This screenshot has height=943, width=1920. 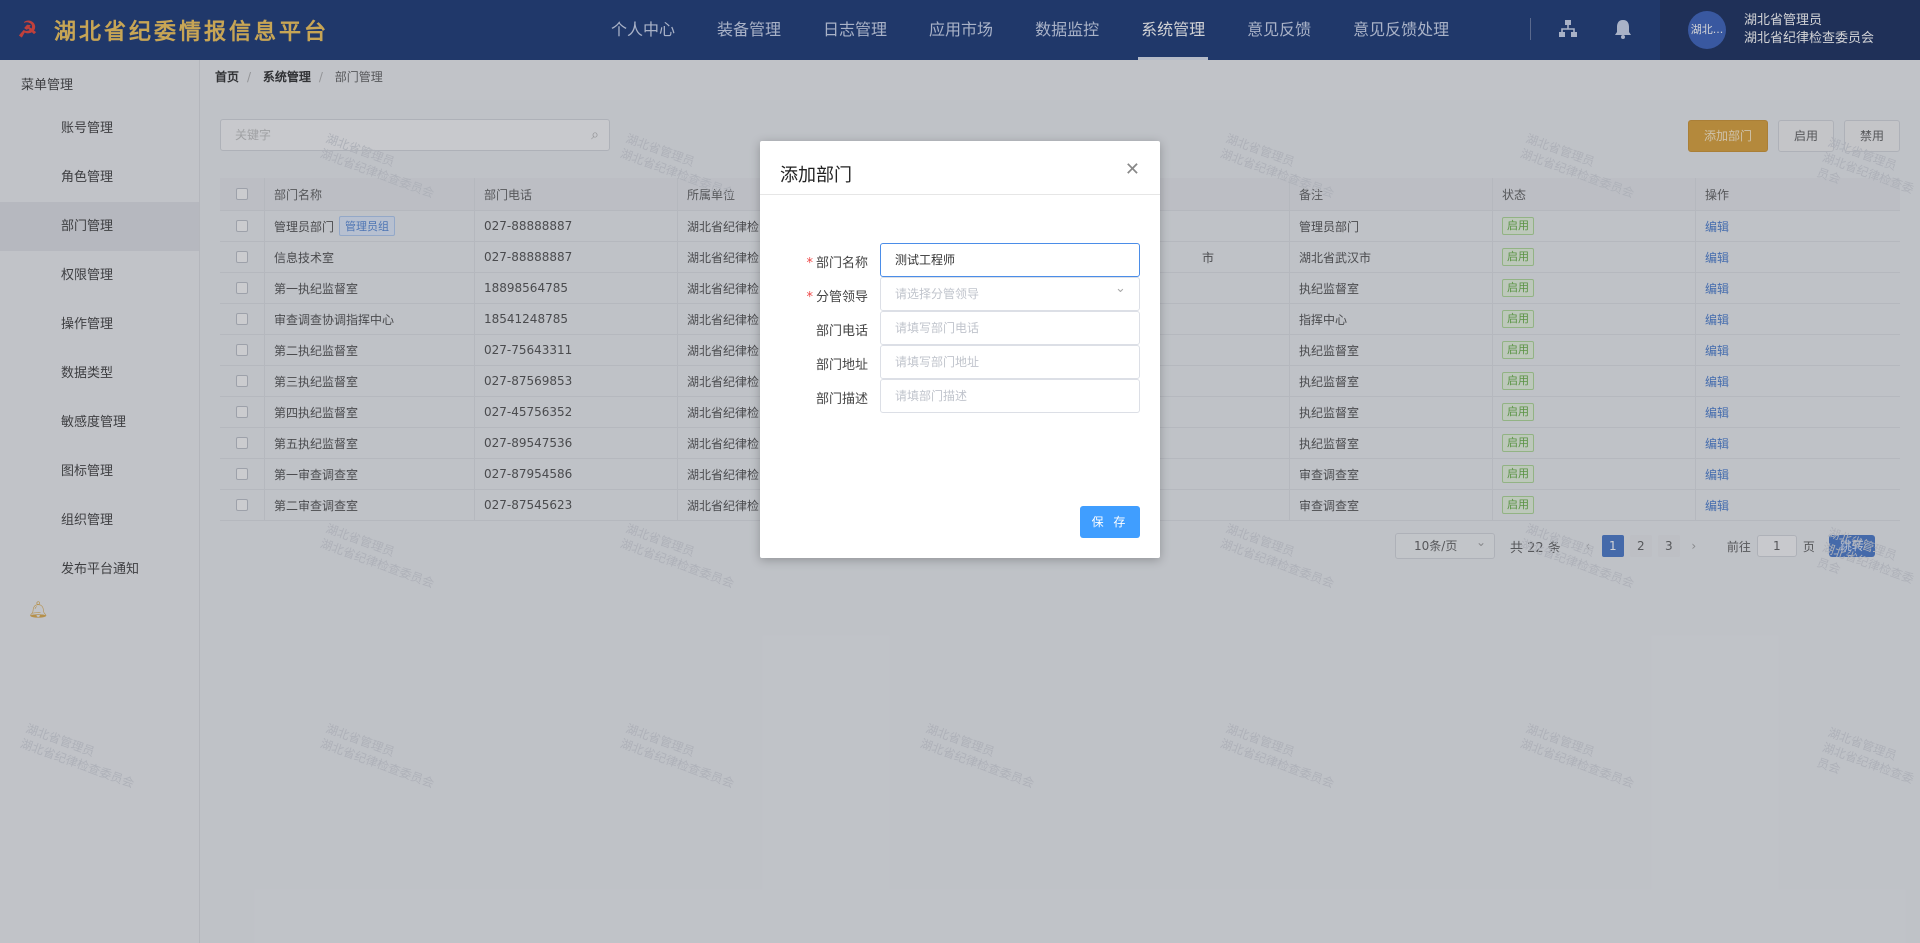 I want to click on field-label-text: 部门电话, so click(x=841, y=331).